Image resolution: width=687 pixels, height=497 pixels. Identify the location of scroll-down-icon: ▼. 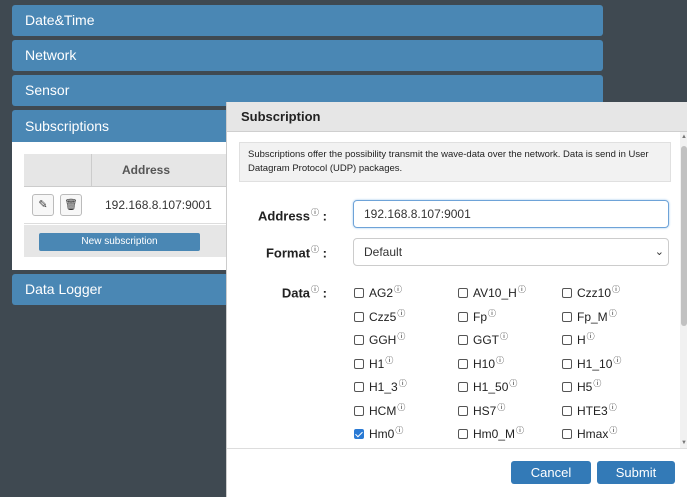
(684, 443).